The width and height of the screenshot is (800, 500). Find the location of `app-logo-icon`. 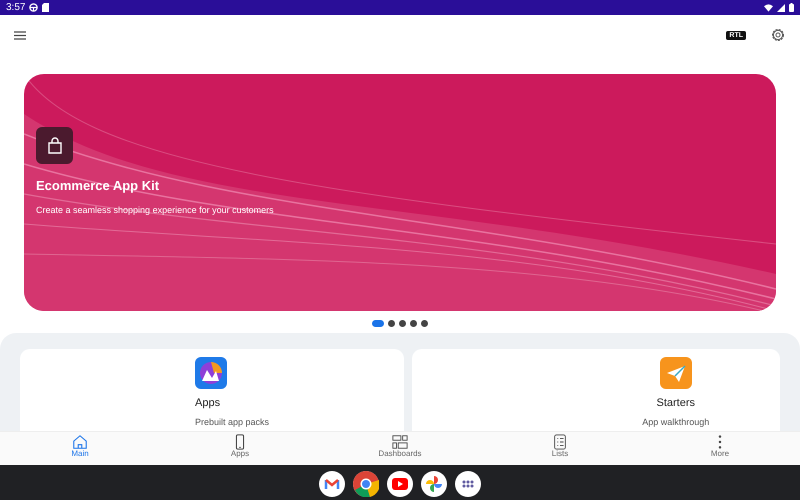

app-logo-icon is located at coordinates (211, 373).